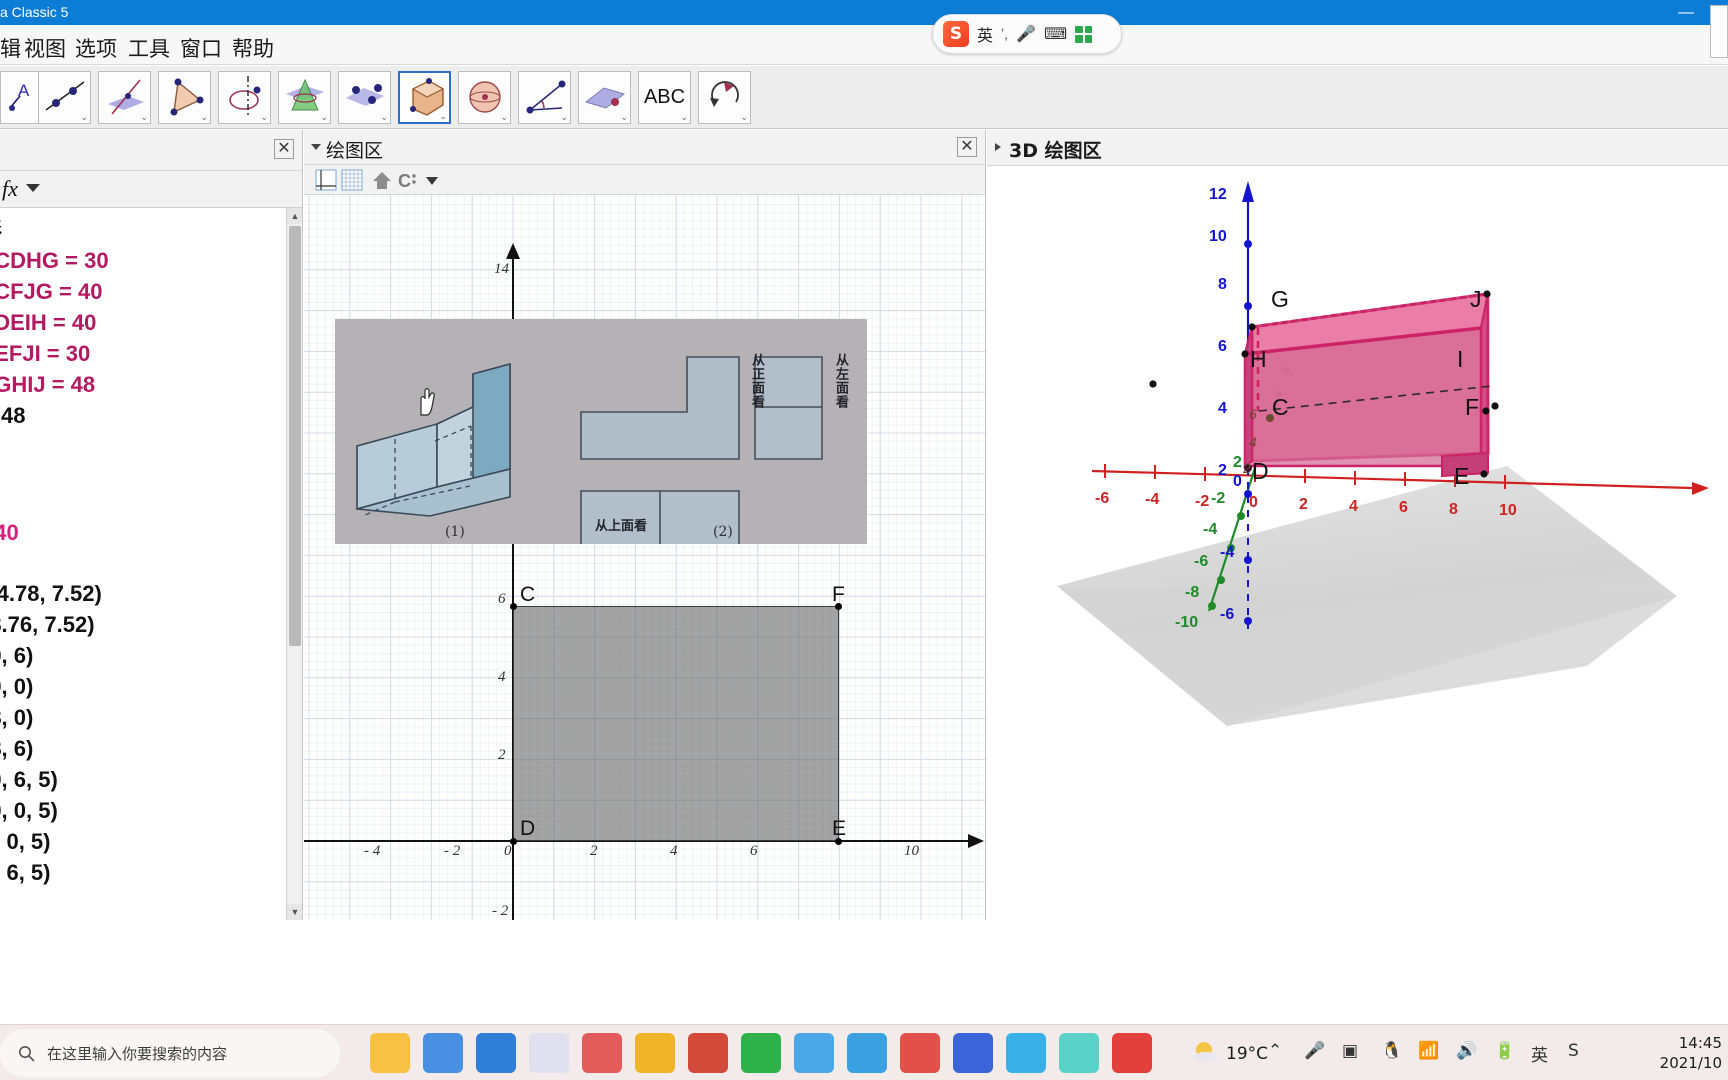 Image resolution: width=1728 pixels, height=1080 pixels. Describe the element at coordinates (1026, 1053) in the screenshot. I see `bilibili-icon` at that location.